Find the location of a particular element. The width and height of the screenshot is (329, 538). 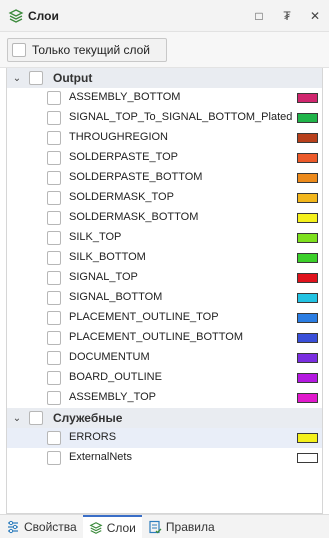

layer-name: ASSEMBLY_TOP is located at coordinates (113, 397).